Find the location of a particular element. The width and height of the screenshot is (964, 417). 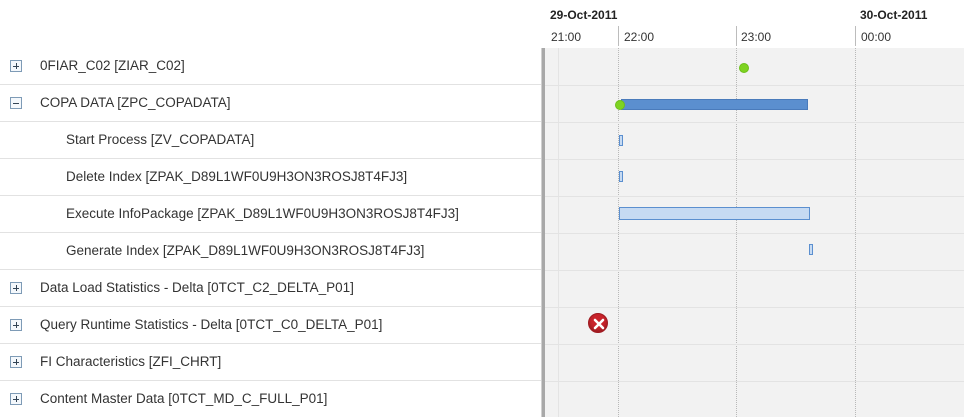

hour-label-2200: 22:00 is located at coordinates (639, 37).